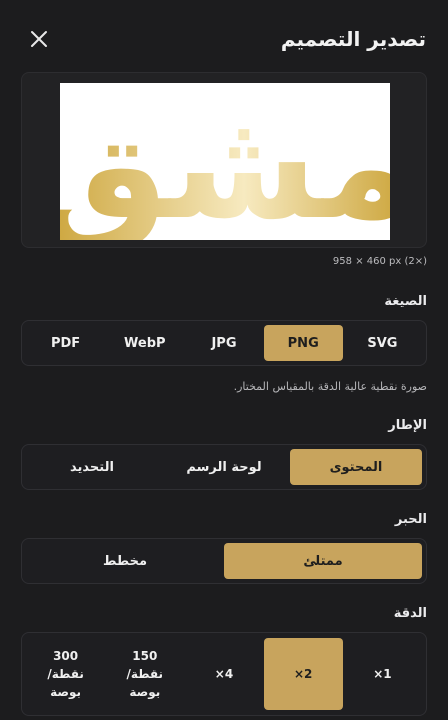 The height and width of the screenshot is (720, 448). What do you see at coordinates (356, 467) in the screenshot?
I see `frame-option-content: المحتوى` at bounding box center [356, 467].